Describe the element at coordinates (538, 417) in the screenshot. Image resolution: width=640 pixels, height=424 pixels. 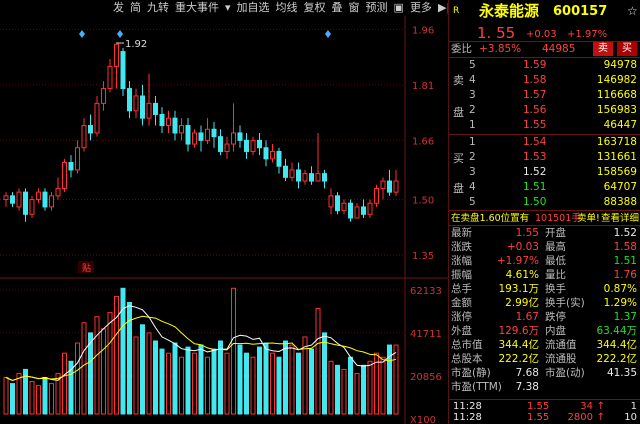
I see `tick-price: 1.55` at that location.